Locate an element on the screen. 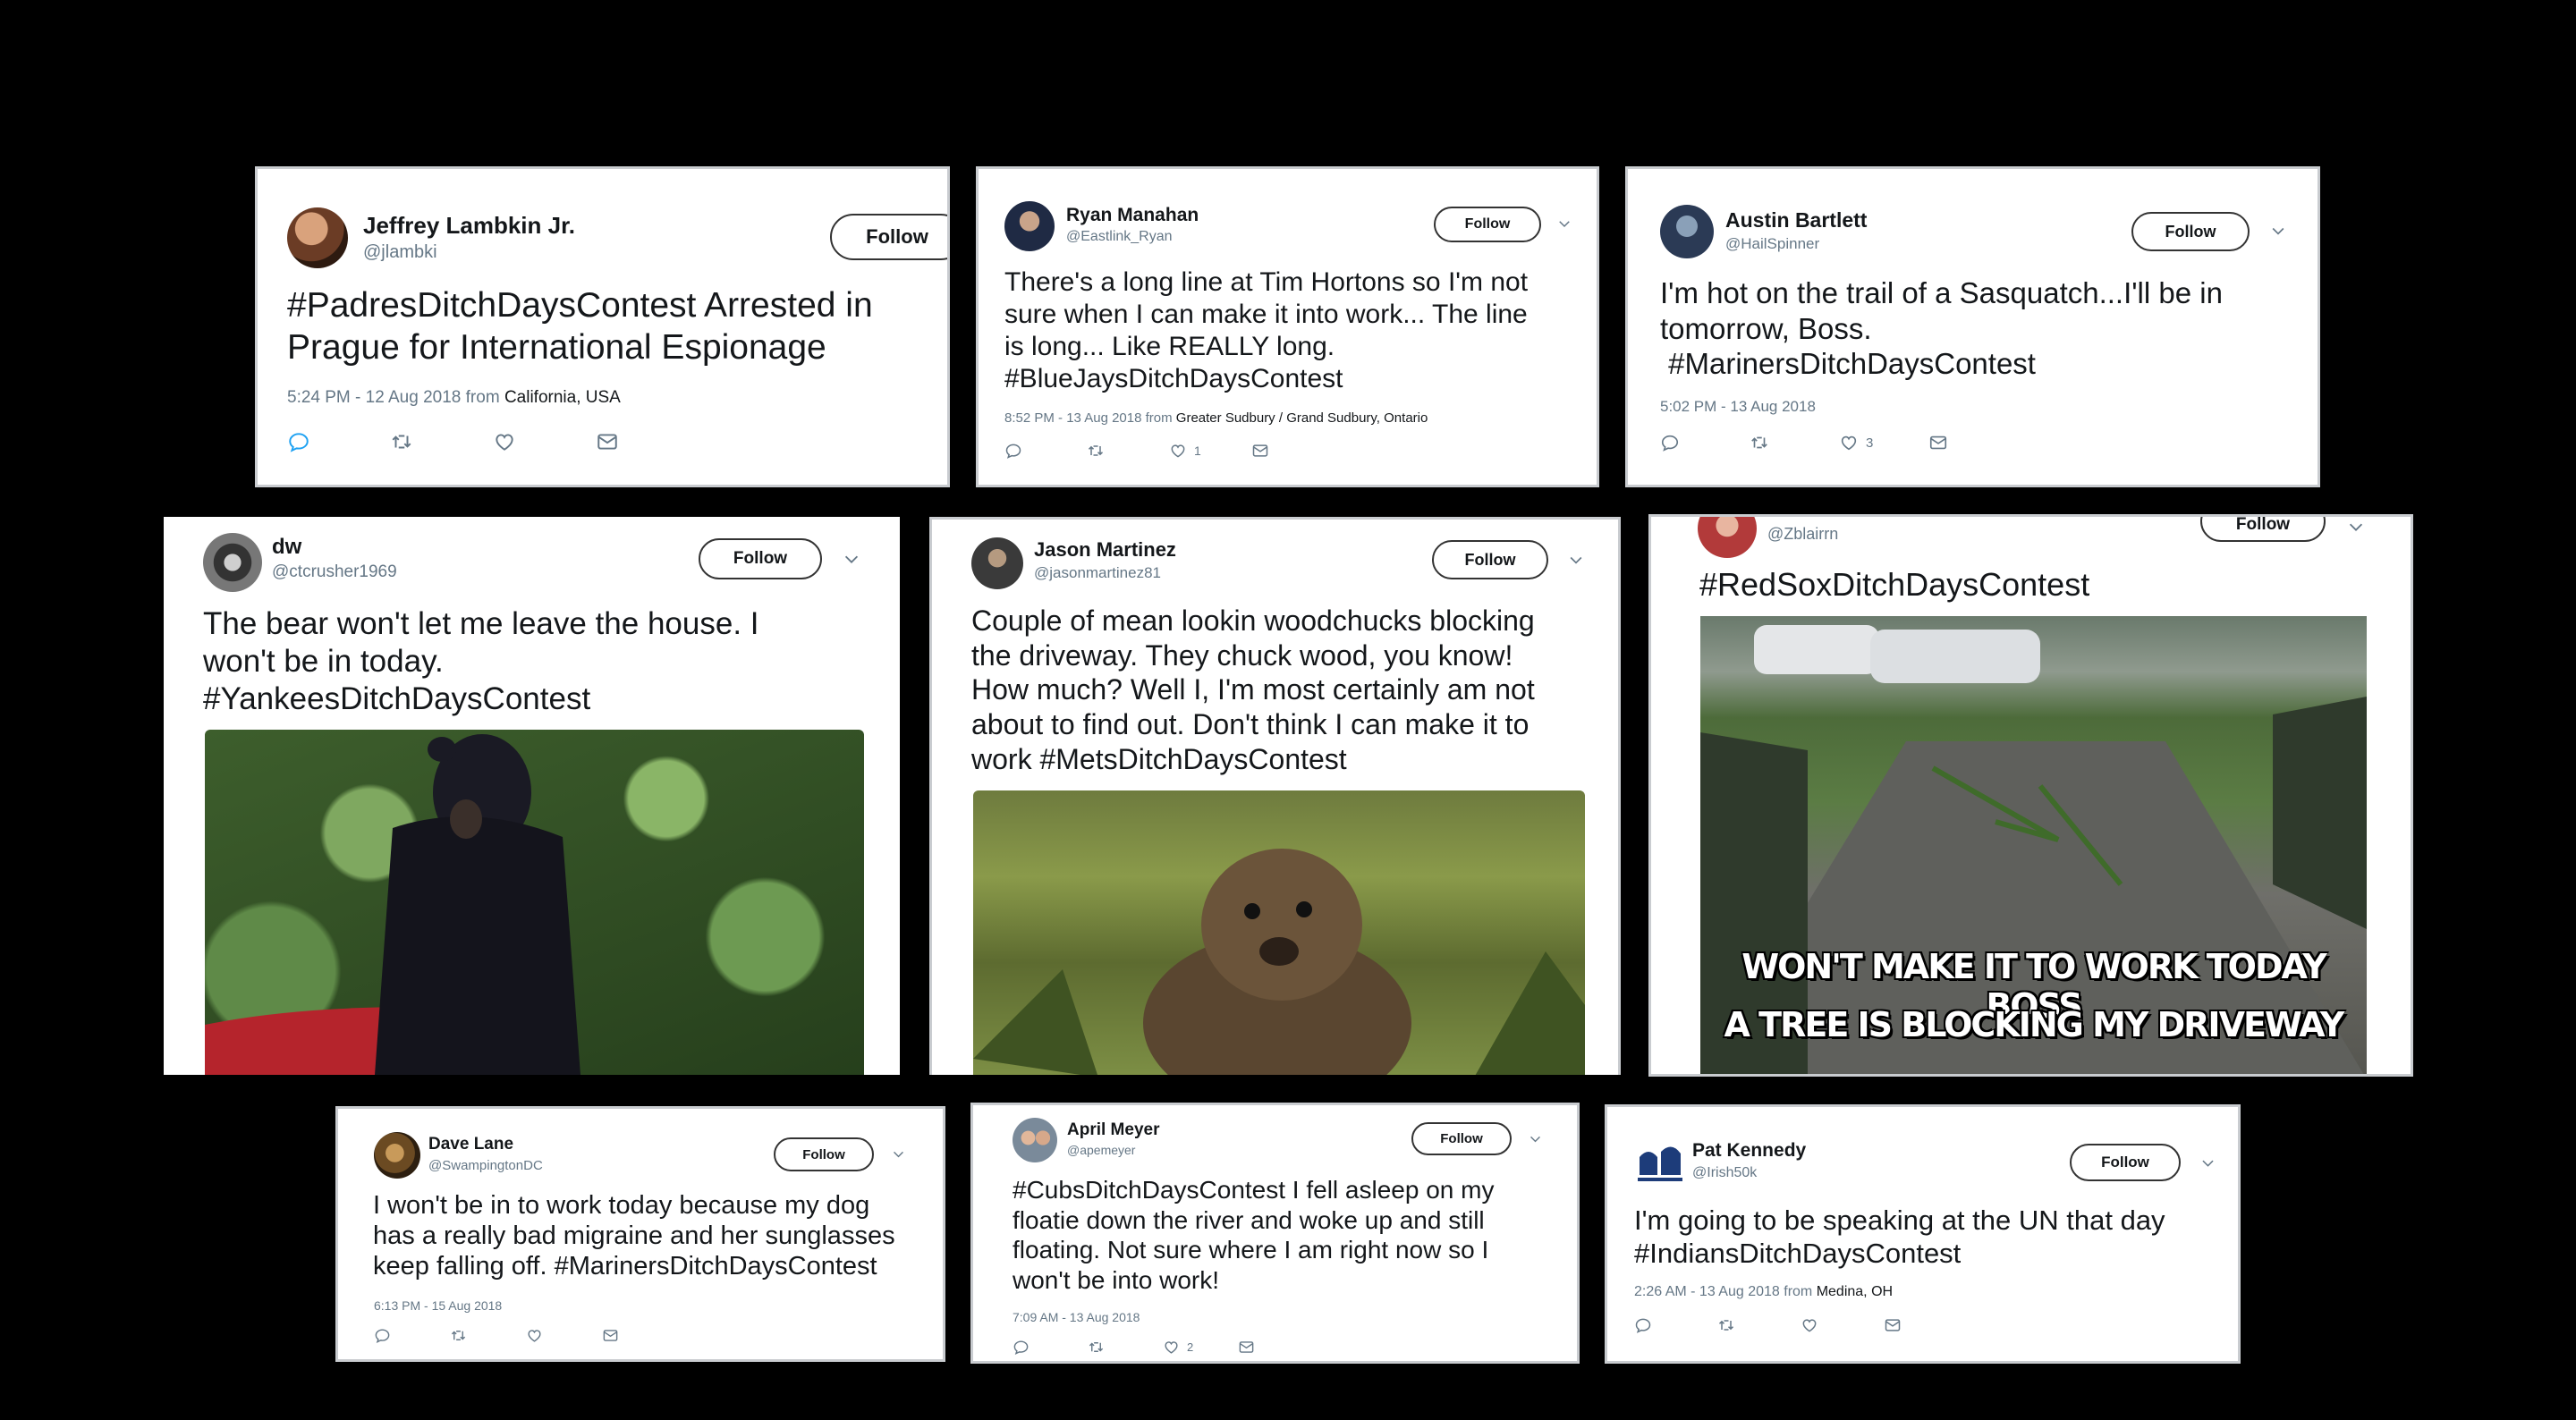  tweet-location: California, USA is located at coordinates (562, 398).